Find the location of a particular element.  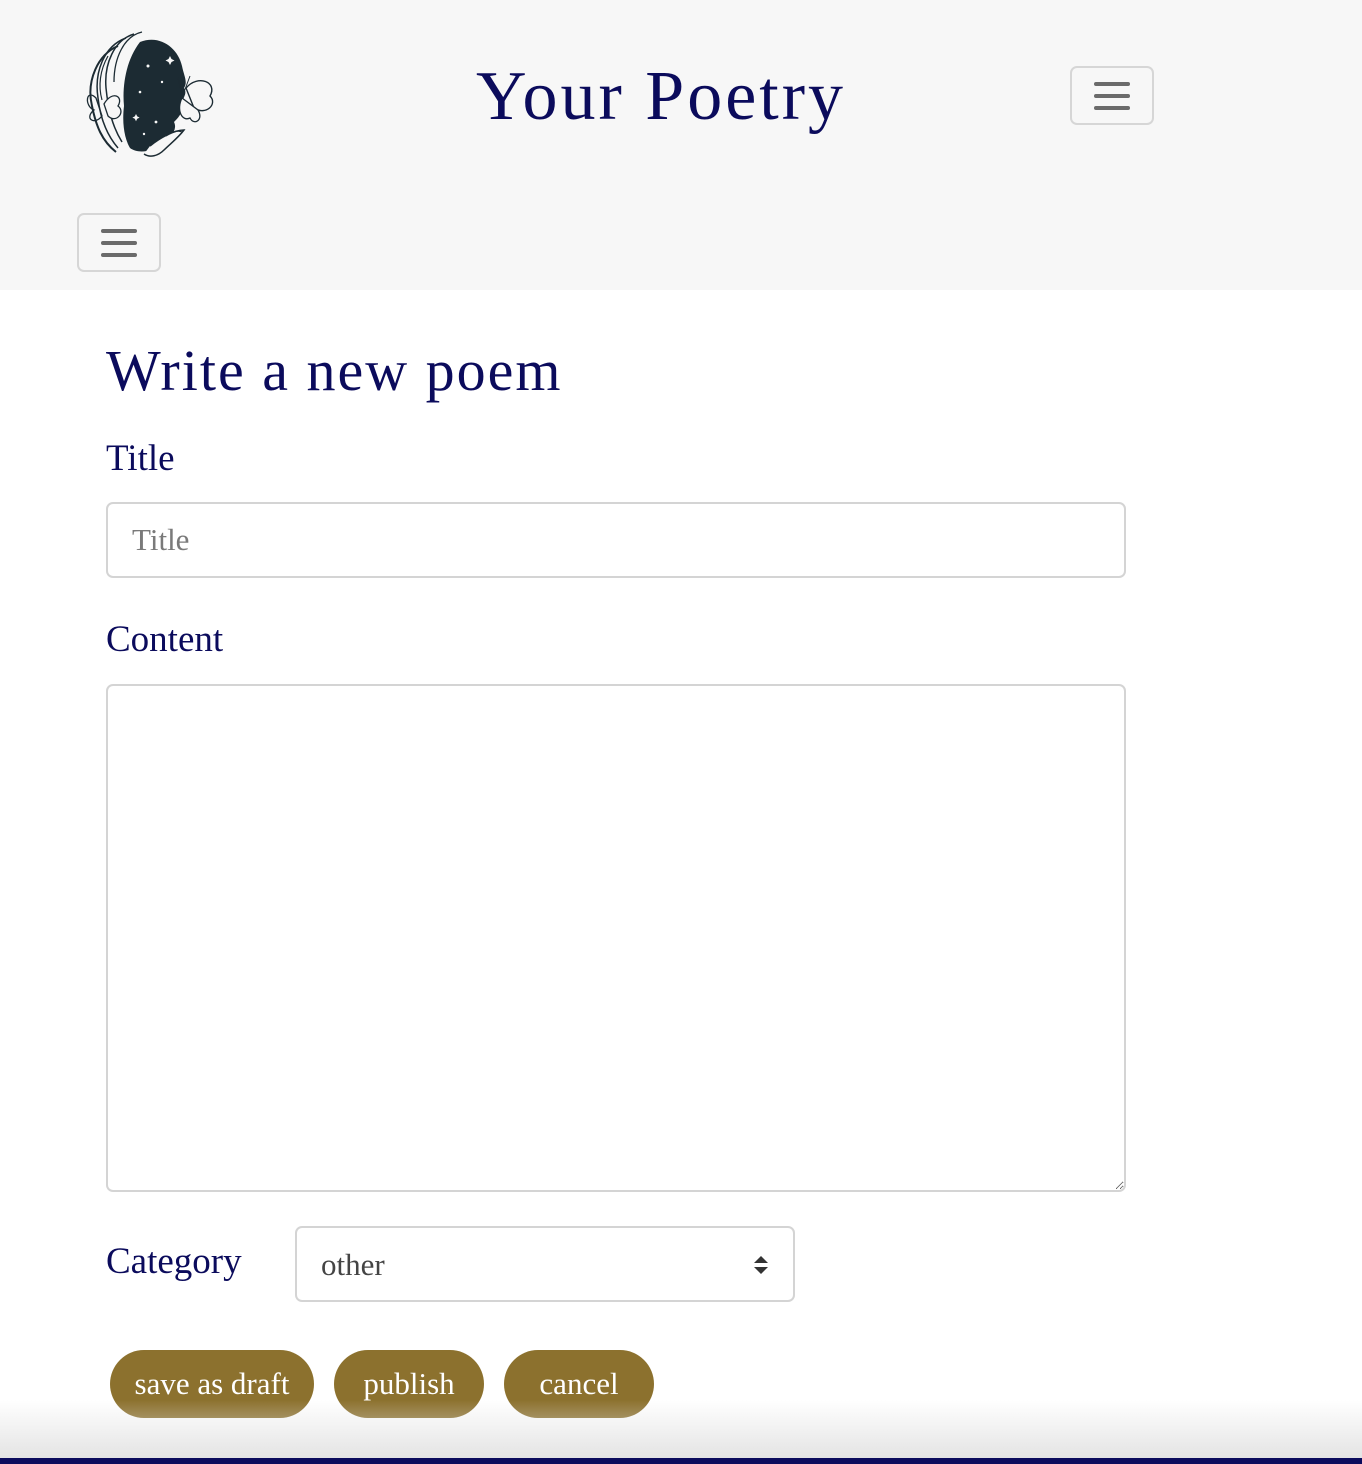

footer-bar is located at coordinates (681, 1461).